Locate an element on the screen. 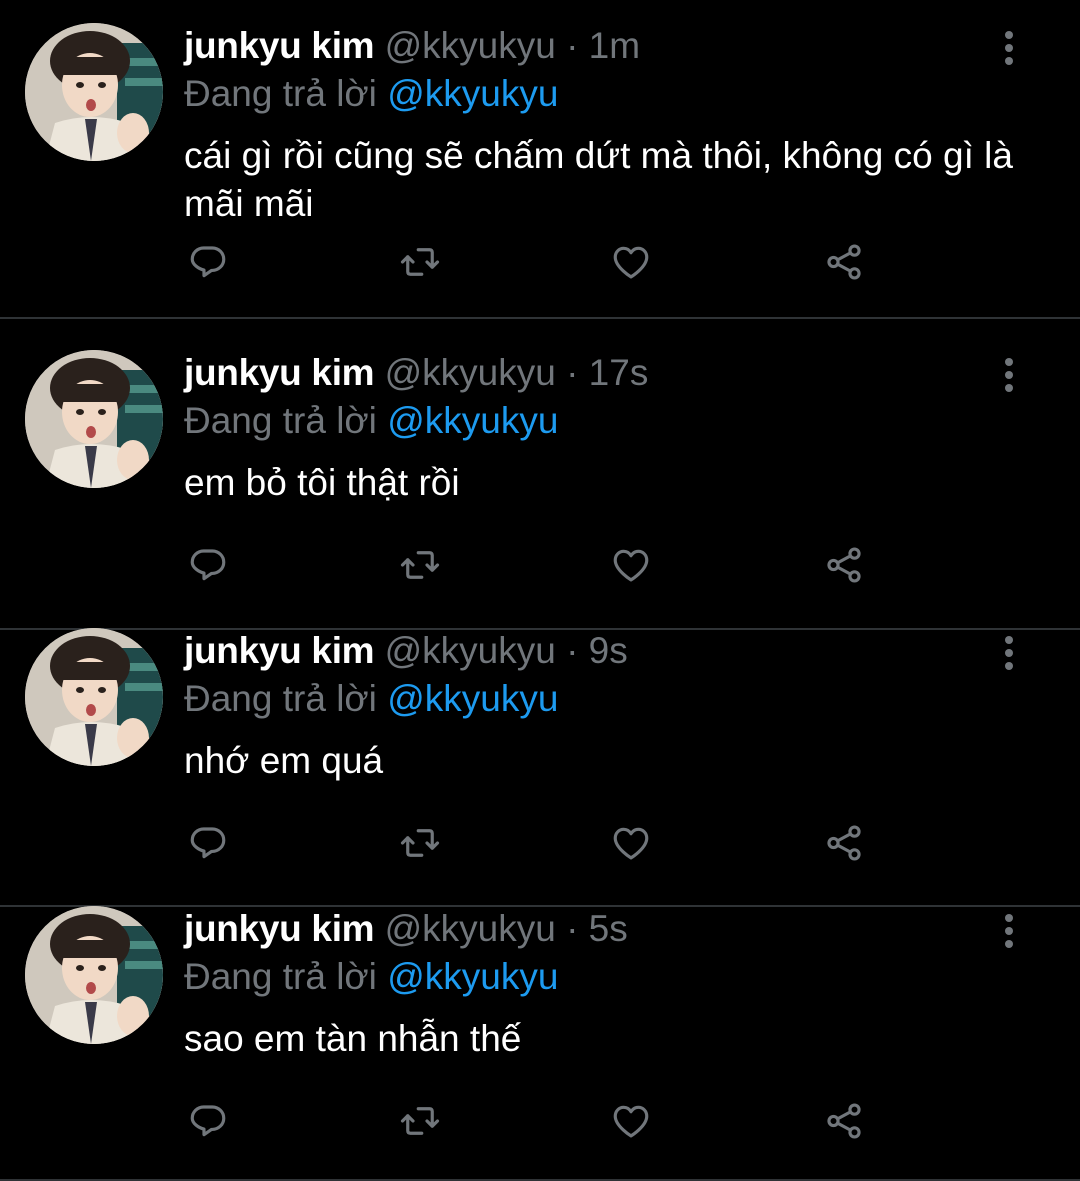  divider is located at coordinates (540, 318).